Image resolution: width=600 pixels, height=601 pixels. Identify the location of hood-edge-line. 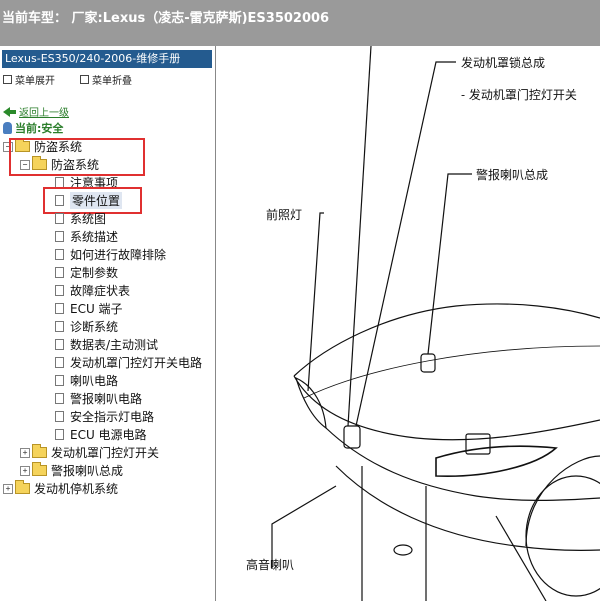
(446, 340).